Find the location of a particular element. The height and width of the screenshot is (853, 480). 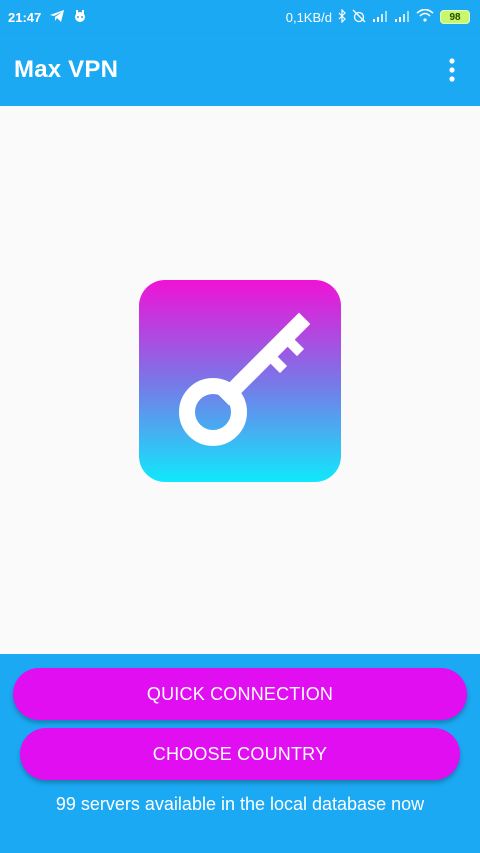

app-title: Max VPN is located at coordinates (66, 69).